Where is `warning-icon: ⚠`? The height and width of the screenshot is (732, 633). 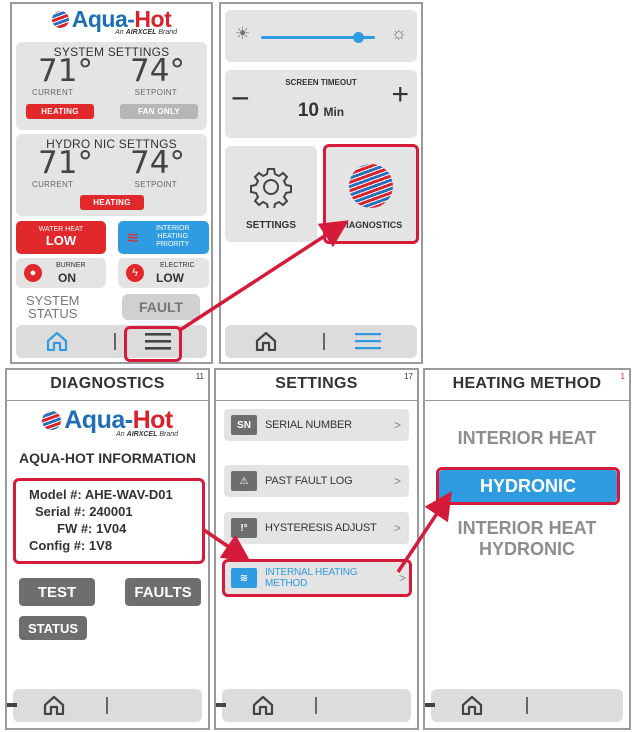 warning-icon: ⚠ is located at coordinates (244, 481).